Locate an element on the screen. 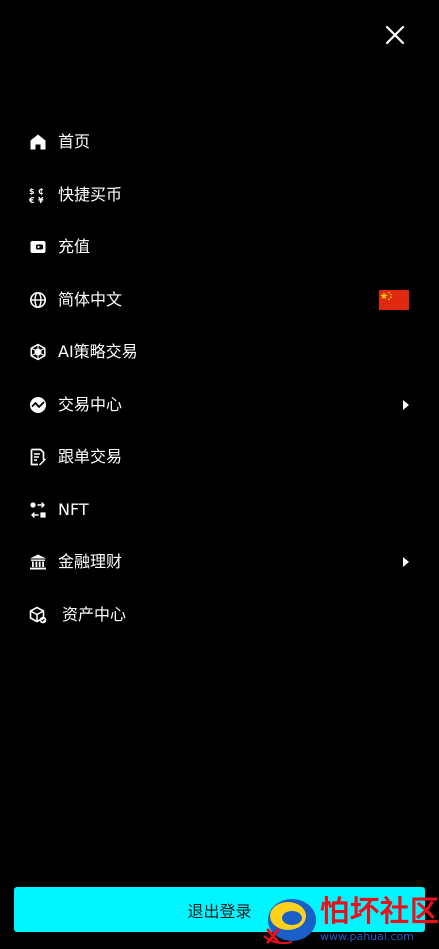 This screenshot has height=949, width=439. bank-icon is located at coordinates (38, 562).